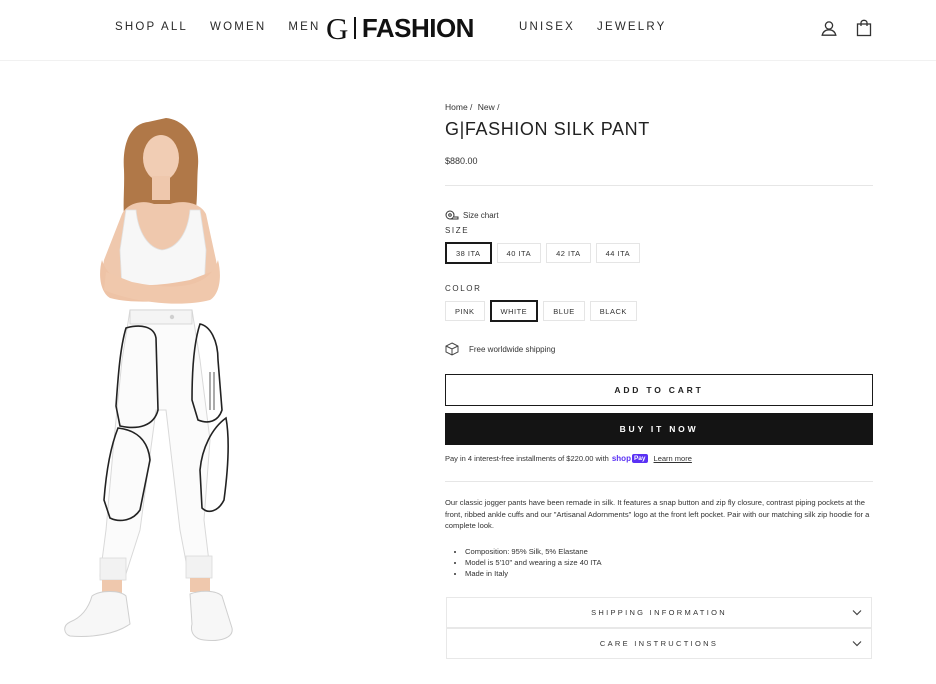  I want to click on breadcrumb-home: Home /, so click(458, 107).